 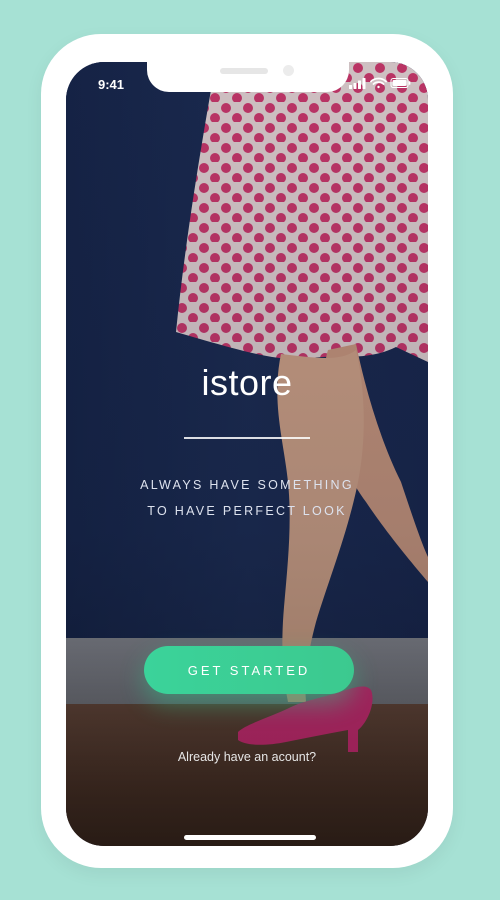 I want to click on wifi-icon, so click(x=378, y=83).